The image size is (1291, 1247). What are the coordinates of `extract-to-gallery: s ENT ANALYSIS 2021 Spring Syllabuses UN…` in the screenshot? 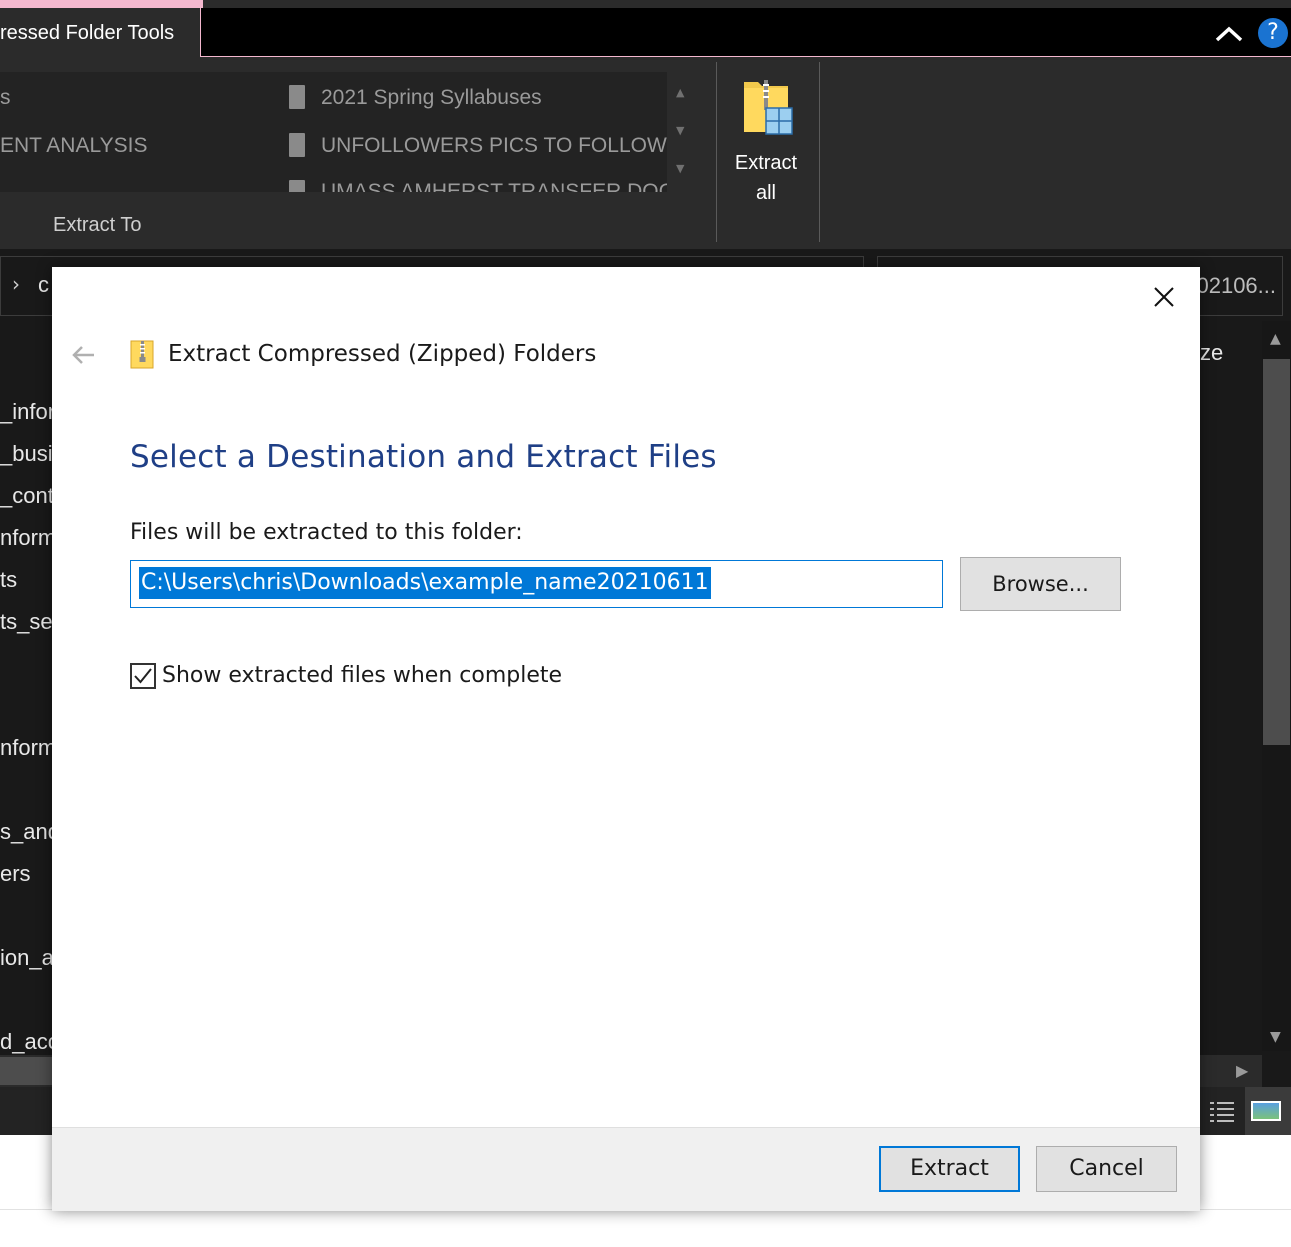 It's located at (333, 132).